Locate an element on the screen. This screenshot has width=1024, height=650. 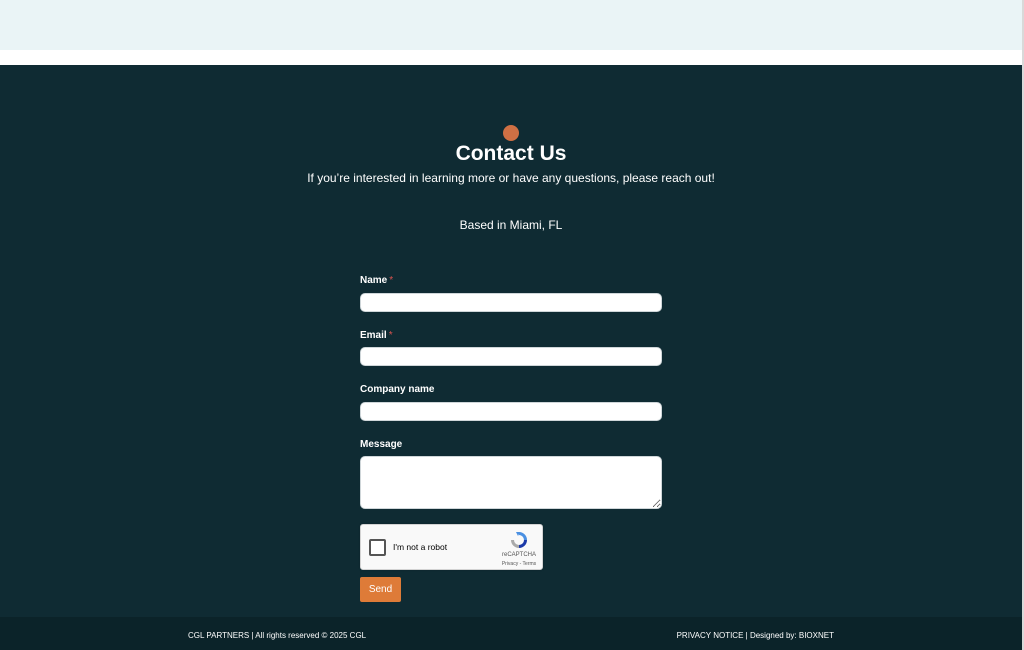
top-page-band is located at coordinates (512, 25).